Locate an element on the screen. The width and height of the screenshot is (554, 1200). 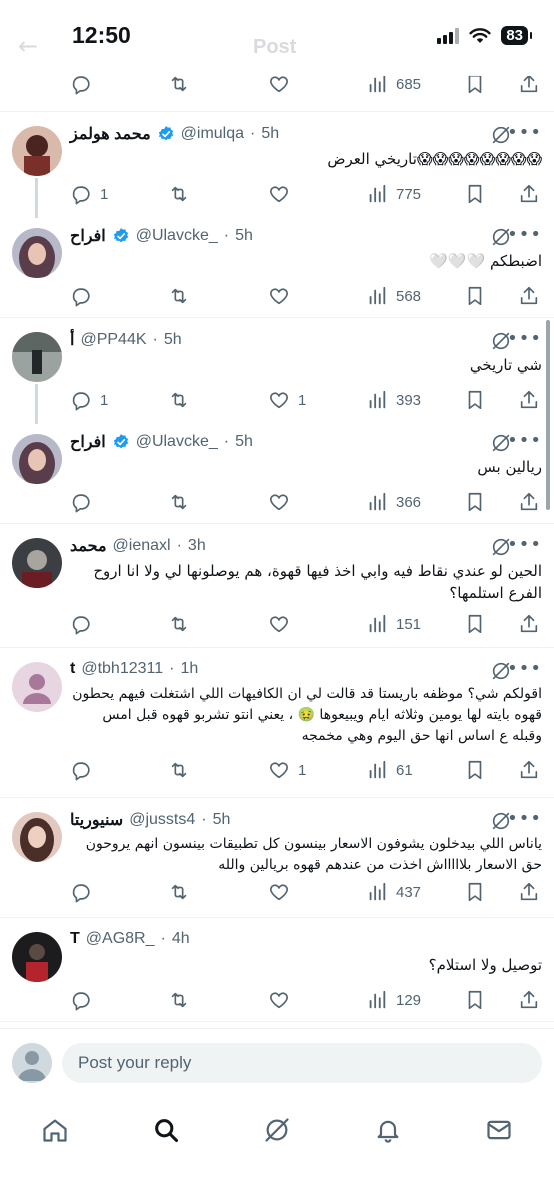
author-handle: @imulqa is located at coordinates (212, 134).